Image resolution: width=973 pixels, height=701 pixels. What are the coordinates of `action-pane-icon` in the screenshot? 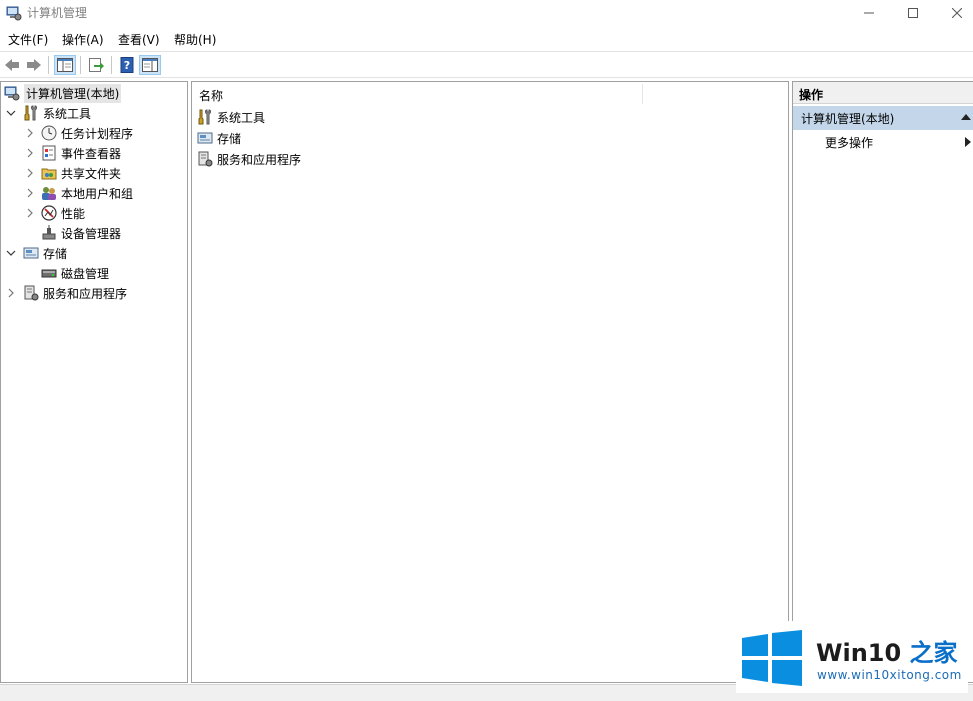 It's located at (150, 65).